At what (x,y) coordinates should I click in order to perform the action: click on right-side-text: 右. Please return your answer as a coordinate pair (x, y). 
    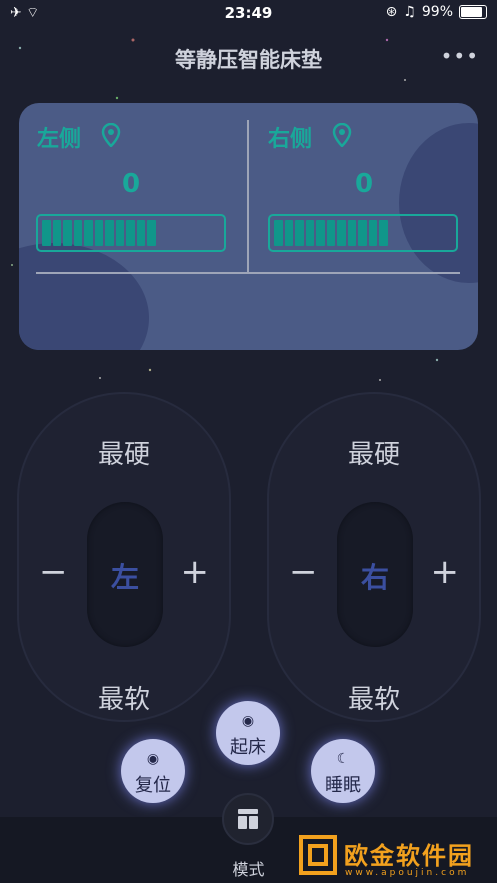
    Looking at the image, I should click on (374, 577).